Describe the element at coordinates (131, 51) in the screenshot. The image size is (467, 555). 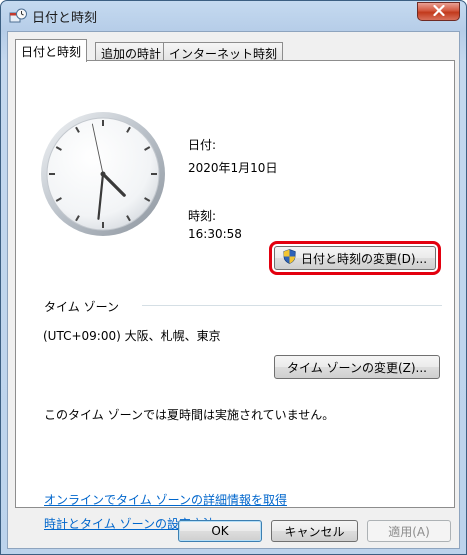
I see `tab-additional-clocks: 追加の時計` at that location.